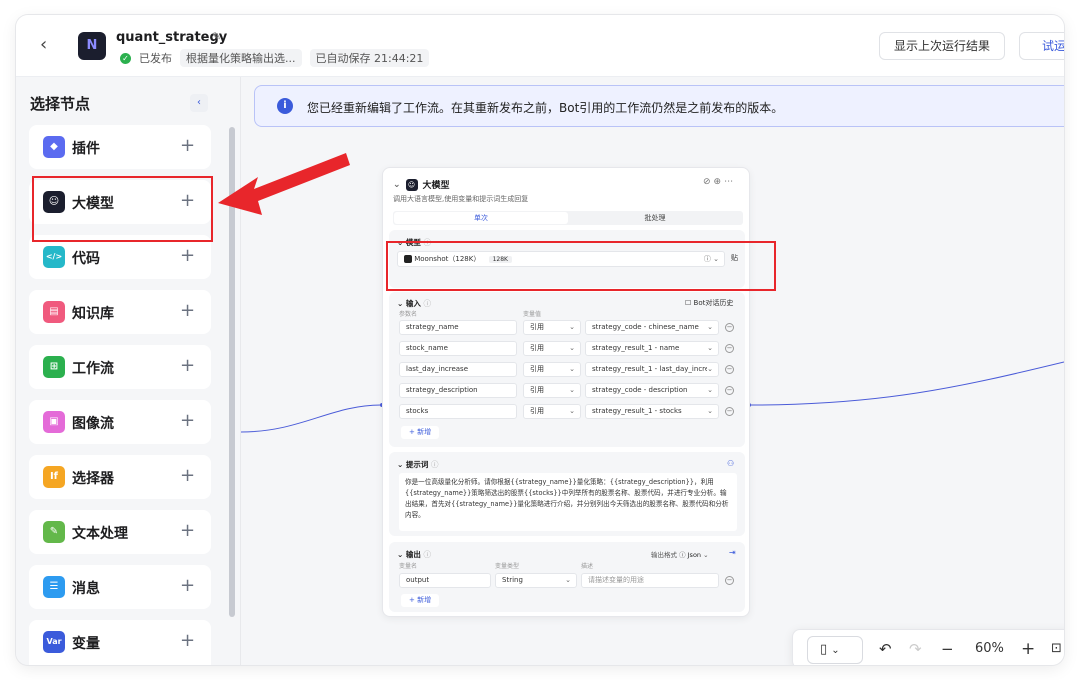  Describe the element at coordinates (915, 649) in the screenshot. I see `redo-icon: ↷` at that location.